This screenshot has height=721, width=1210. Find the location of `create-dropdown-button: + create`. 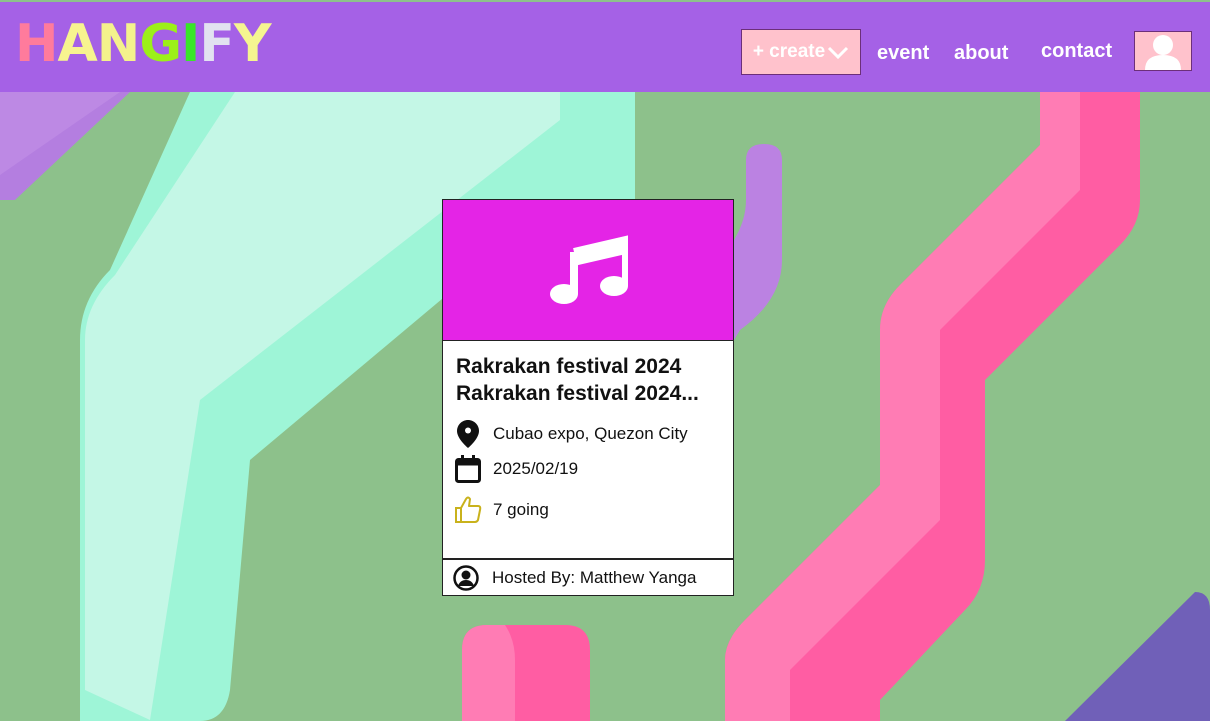

create-dropdown-button: + create is located at coordinates (801, 52).